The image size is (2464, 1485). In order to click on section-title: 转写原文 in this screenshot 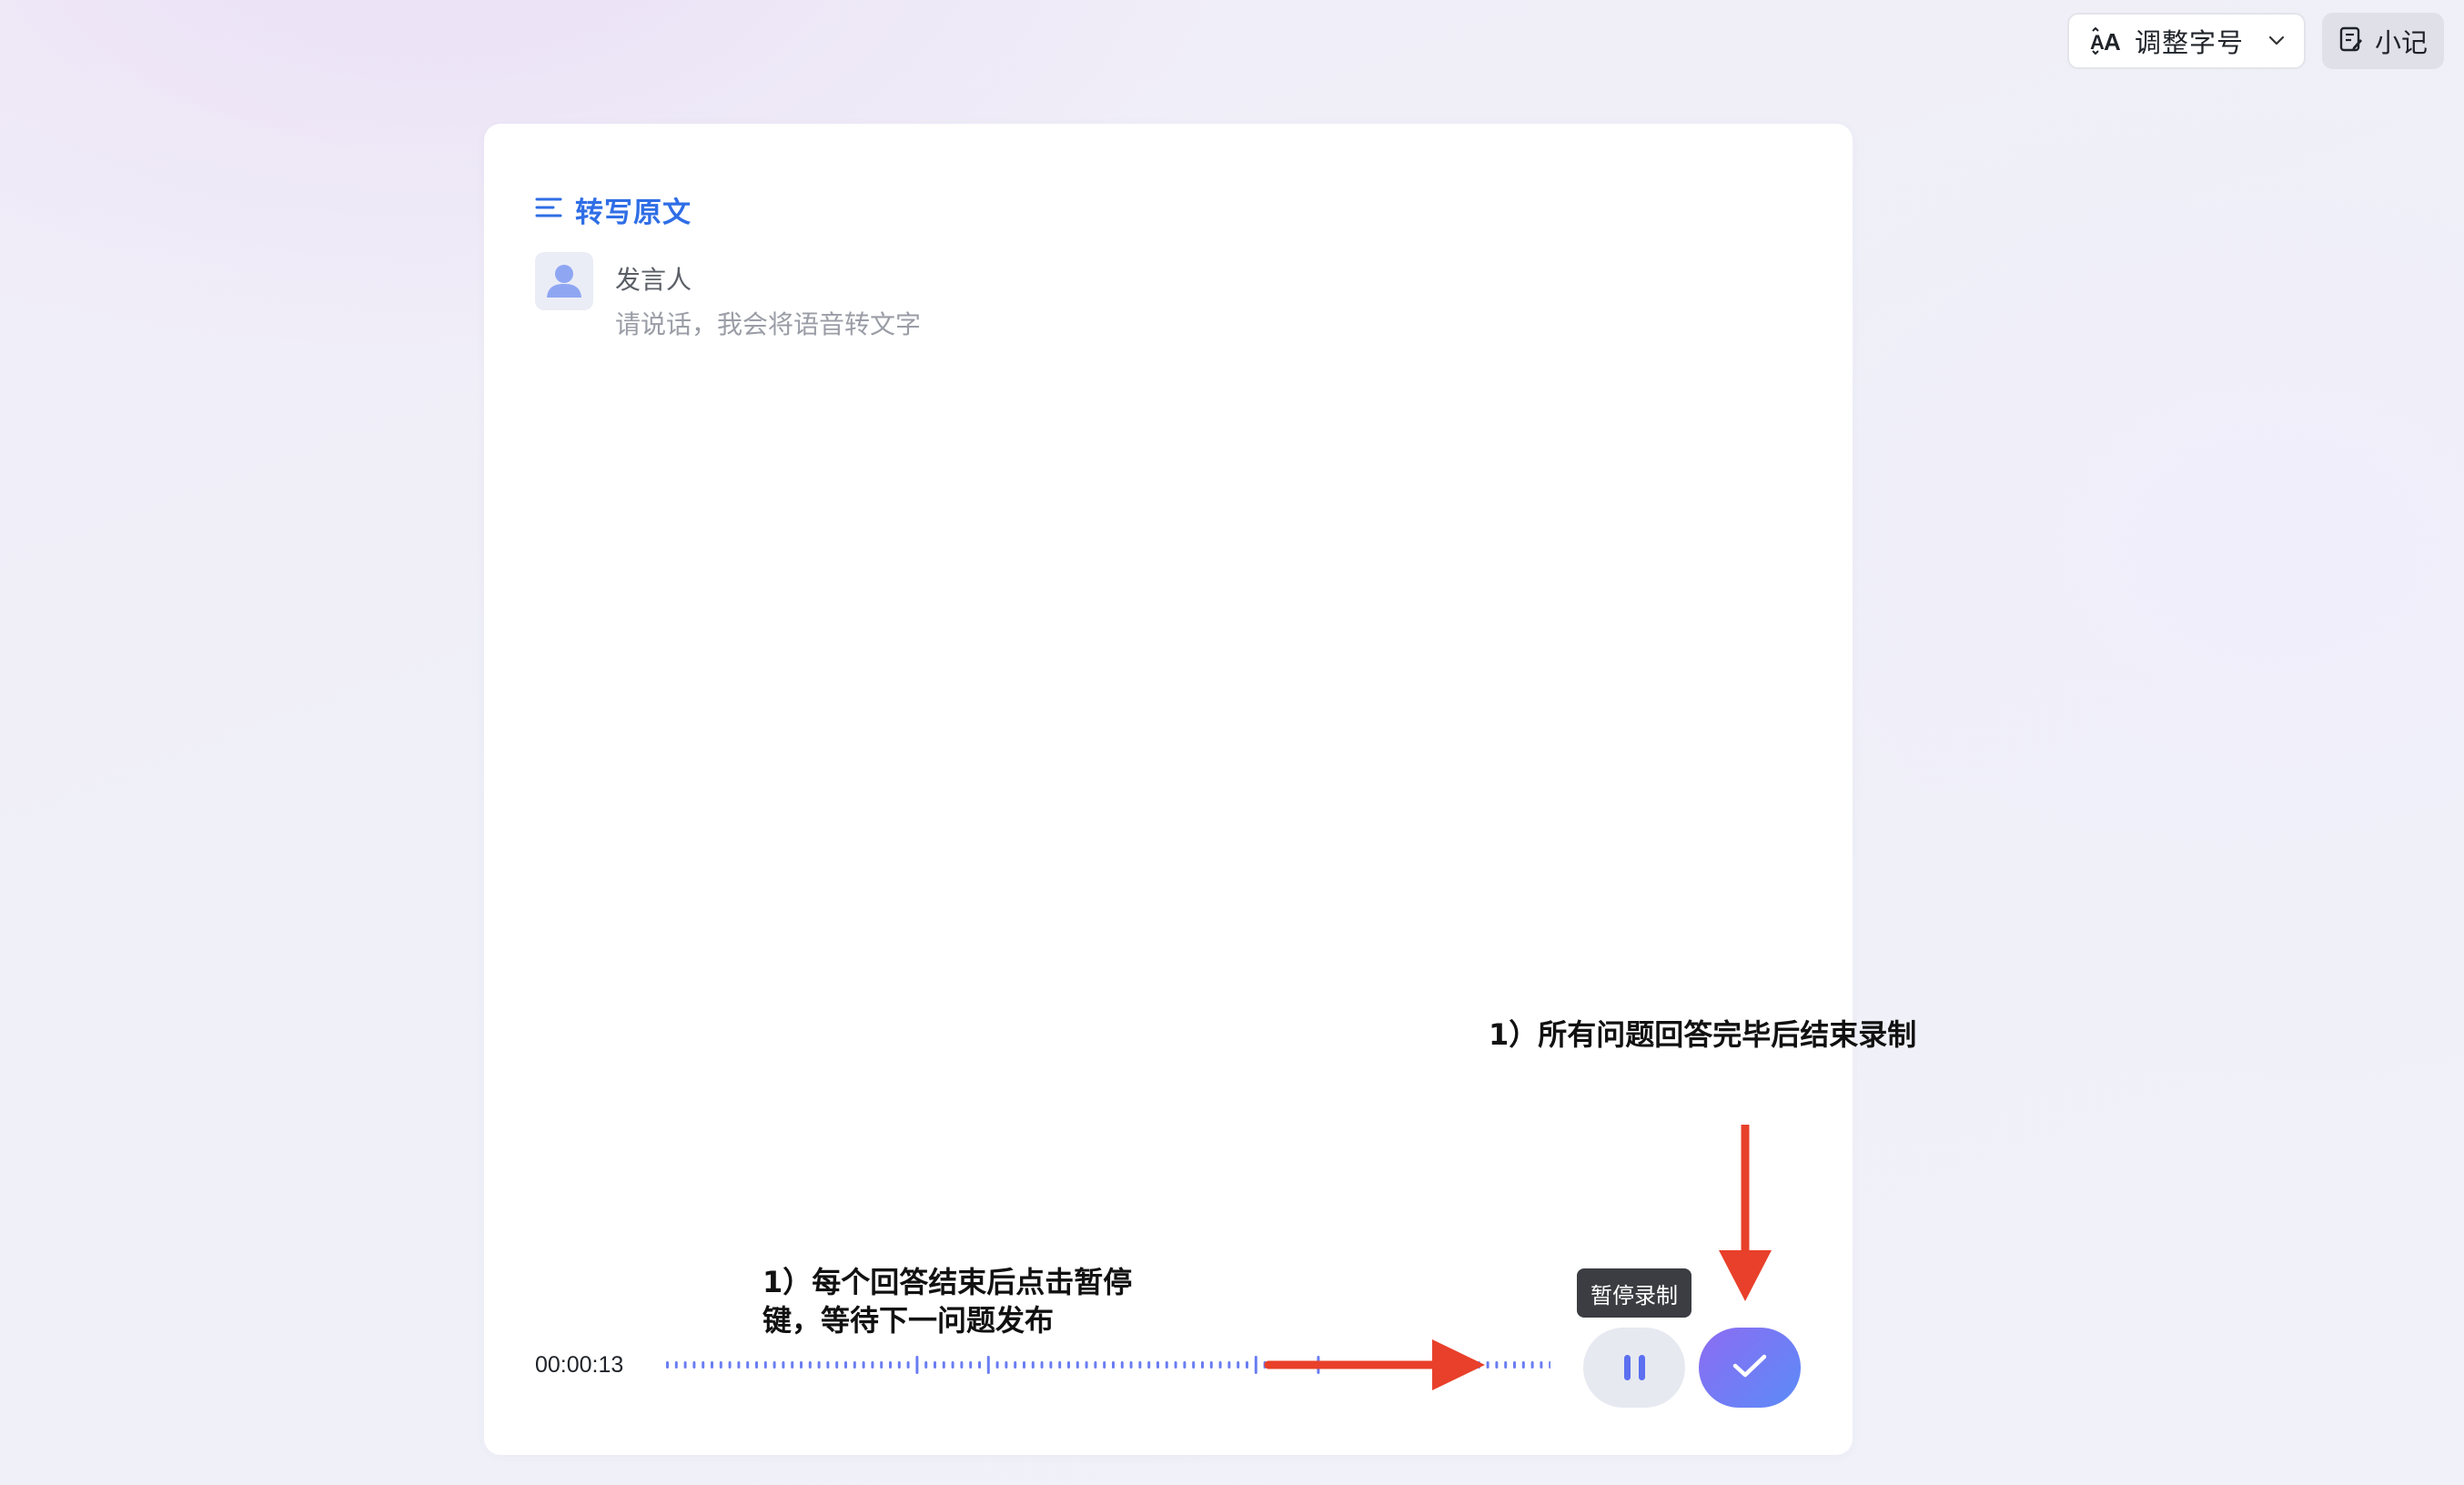, I will do `click(633, 212)`.